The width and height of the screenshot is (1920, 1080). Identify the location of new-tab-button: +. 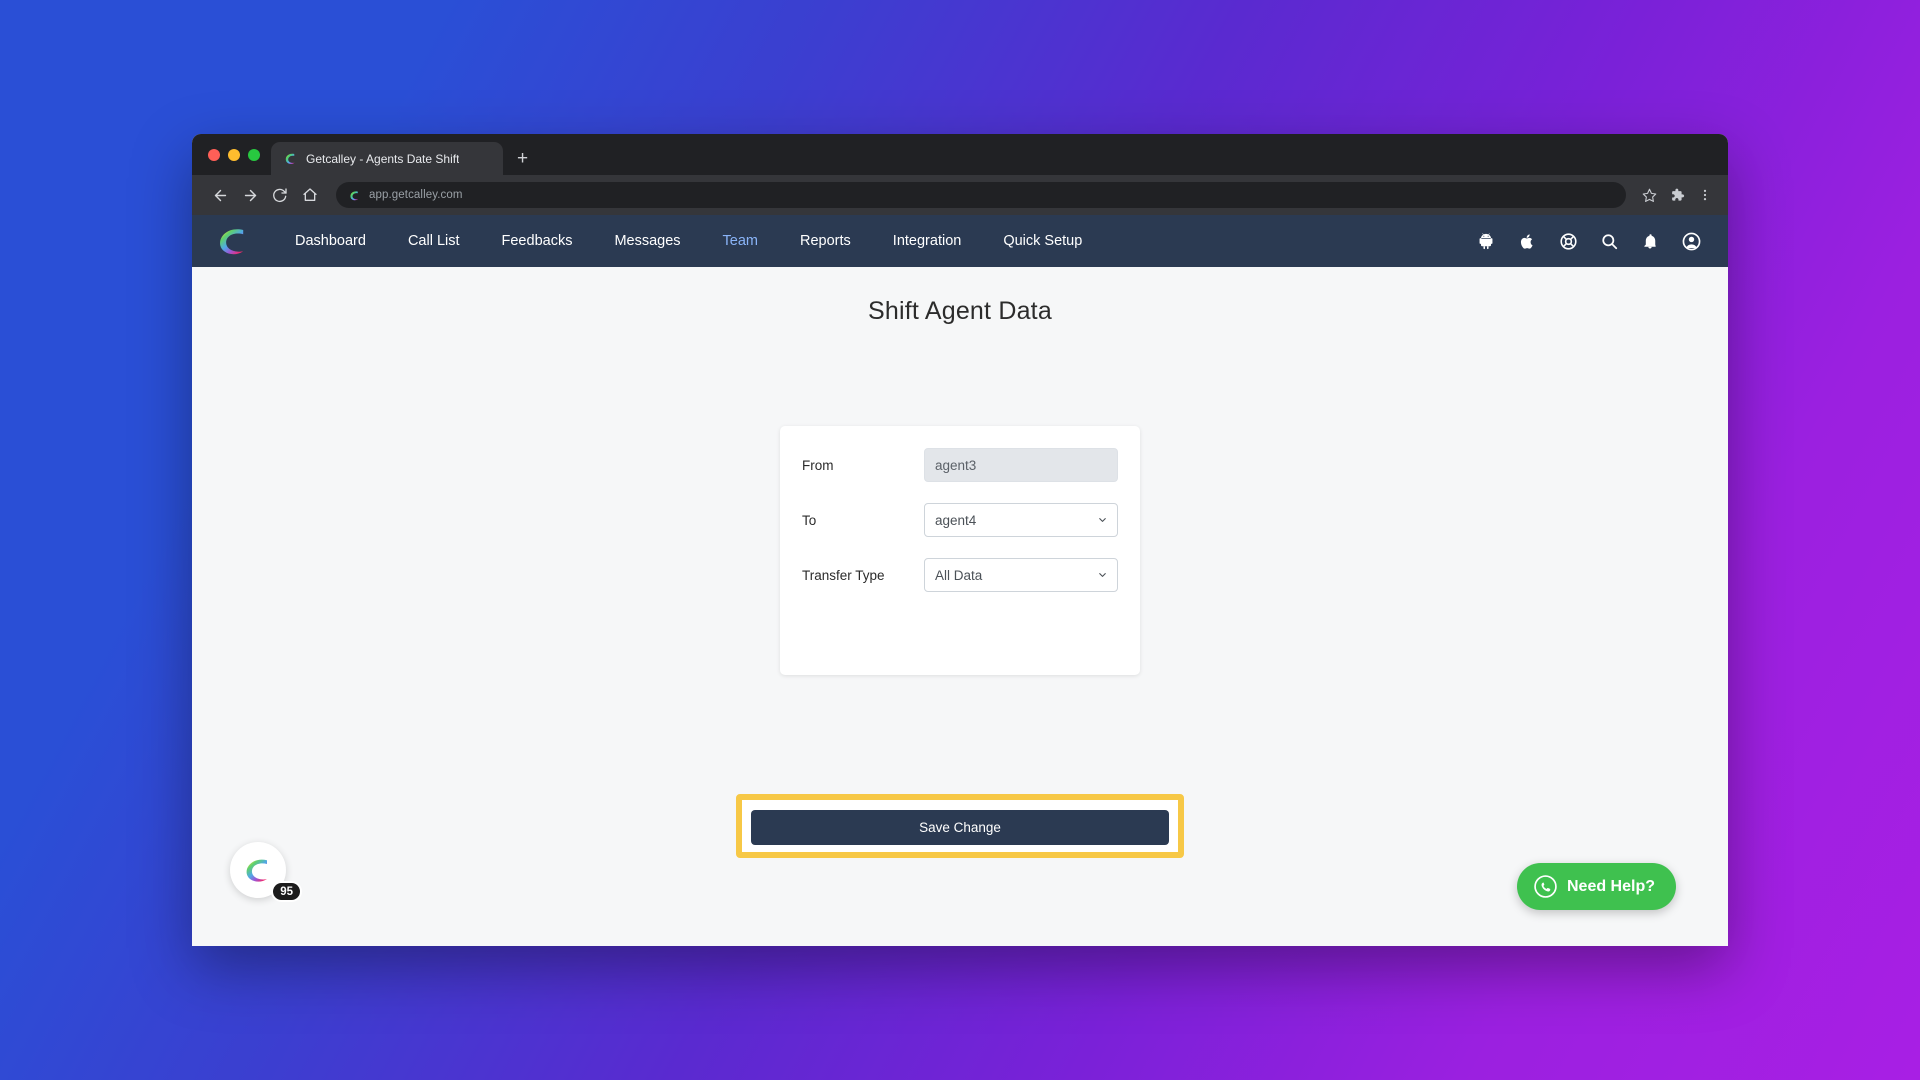
(522, 158).